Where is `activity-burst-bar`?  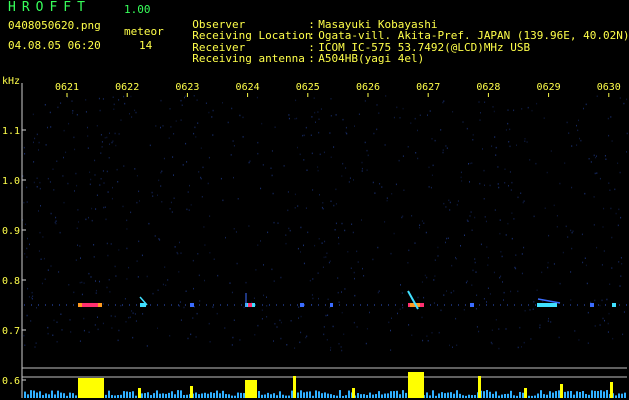 activity-burst-bar is located at coordinates (416, 385).